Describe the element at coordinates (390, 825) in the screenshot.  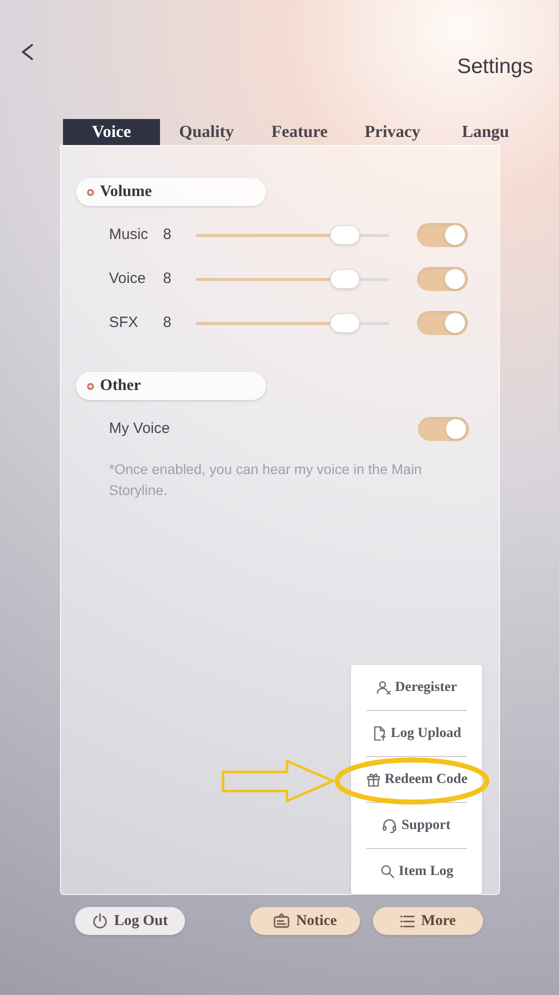
I see `headset-icon` at that location.